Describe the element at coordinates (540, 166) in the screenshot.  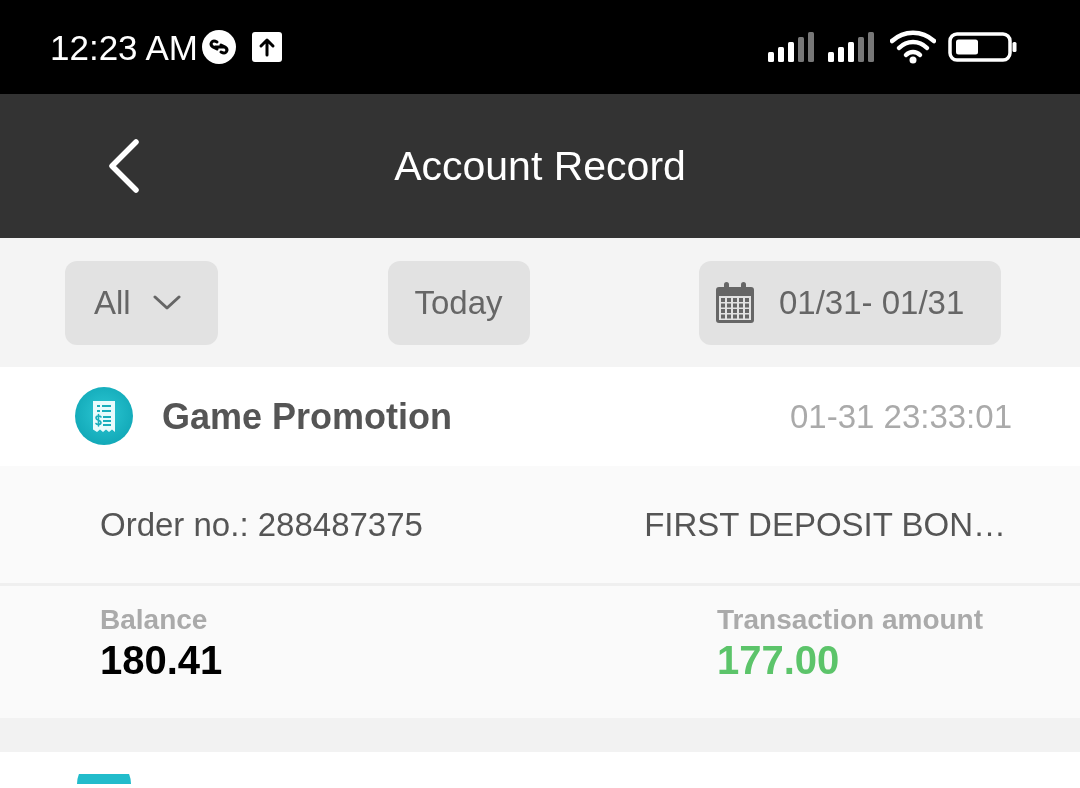
I see `page-title: Account Record` at that location.